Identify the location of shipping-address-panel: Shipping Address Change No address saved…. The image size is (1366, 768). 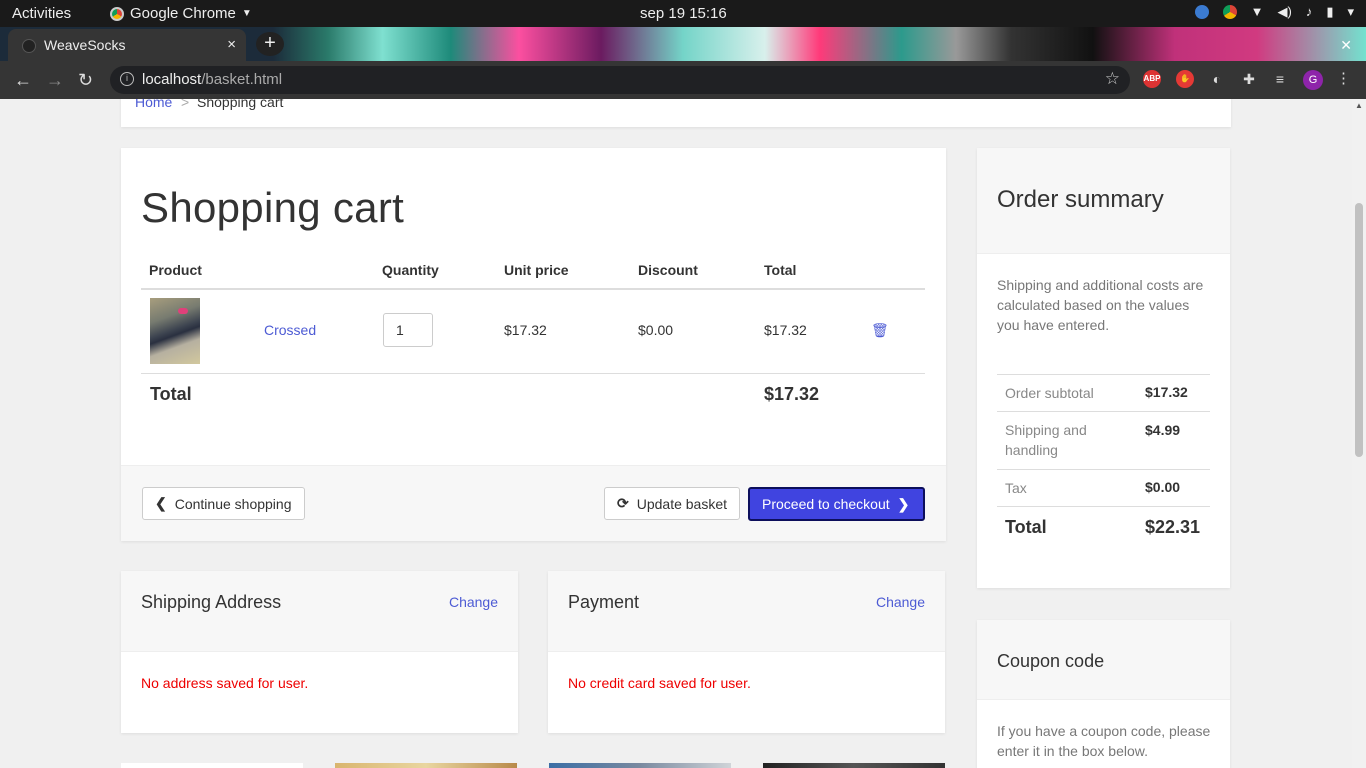
(319, 652).